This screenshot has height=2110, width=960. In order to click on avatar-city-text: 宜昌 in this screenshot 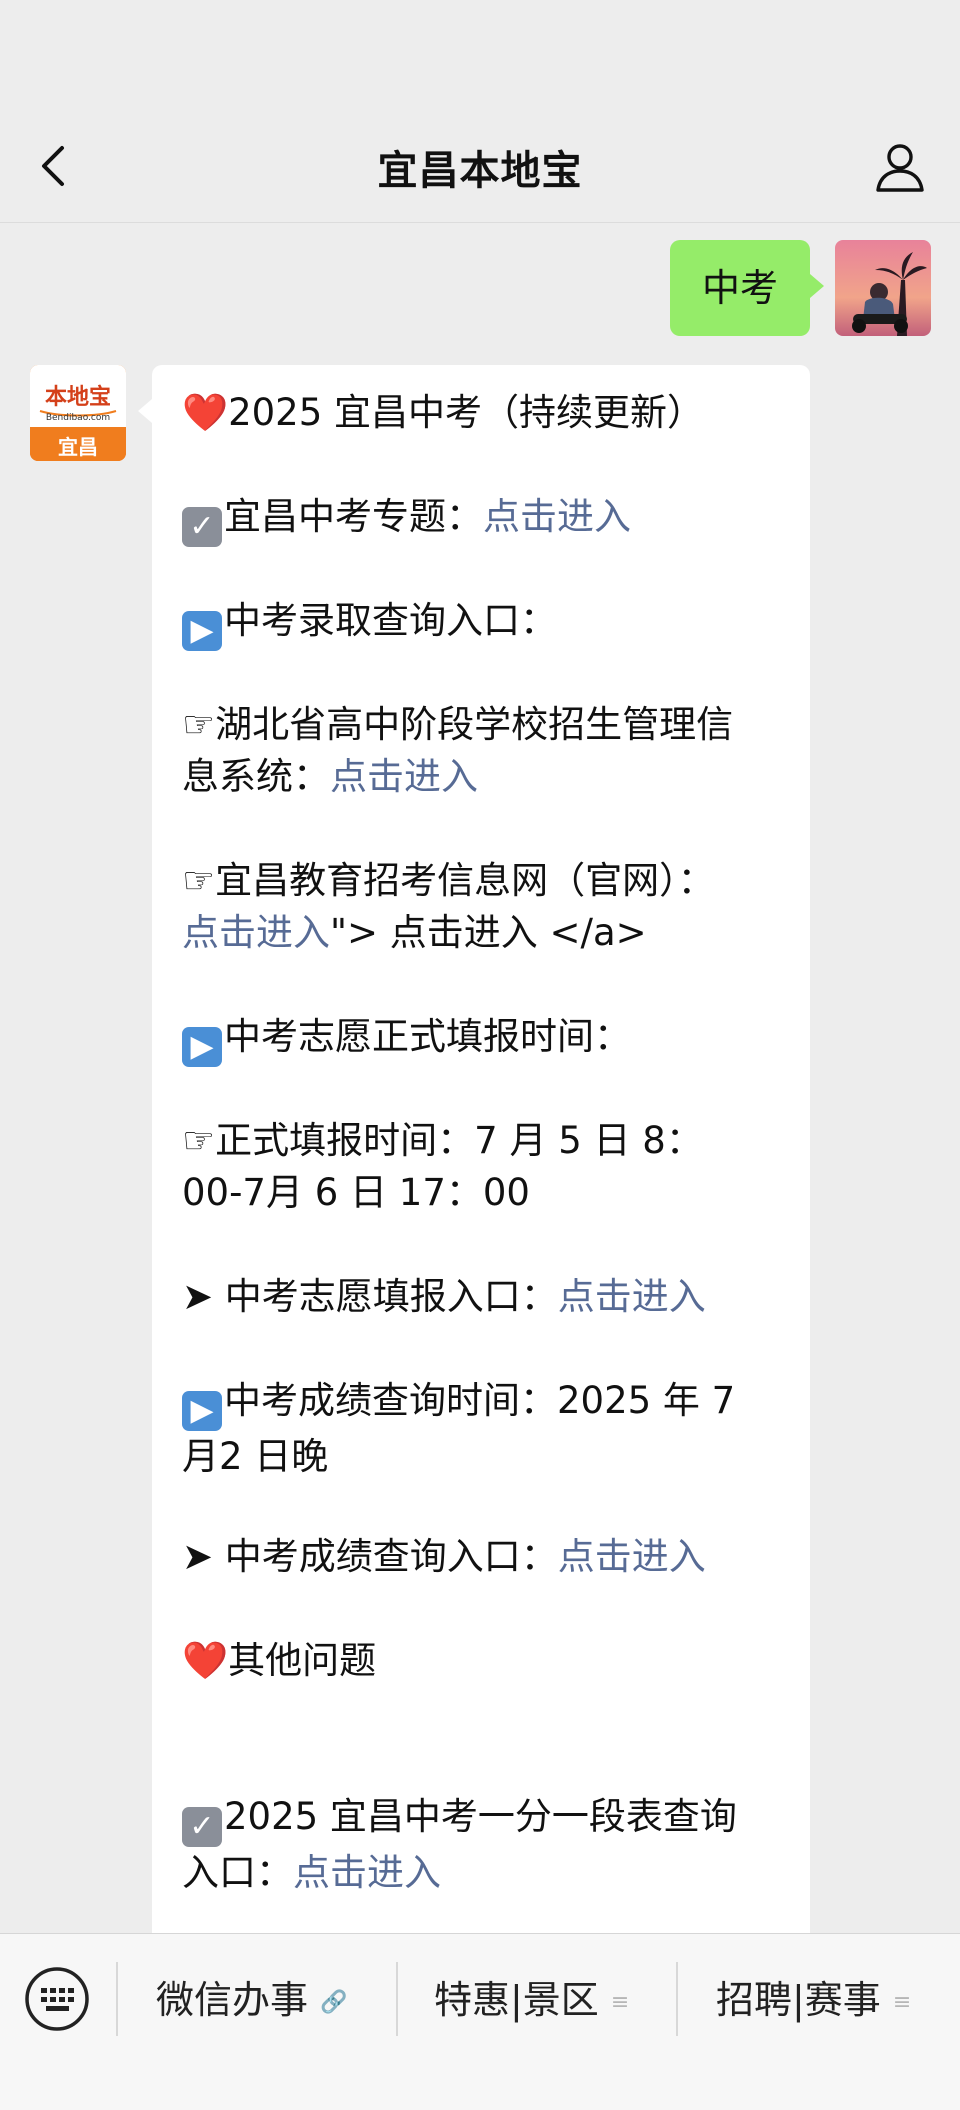, I will do `click(78, 447)`.